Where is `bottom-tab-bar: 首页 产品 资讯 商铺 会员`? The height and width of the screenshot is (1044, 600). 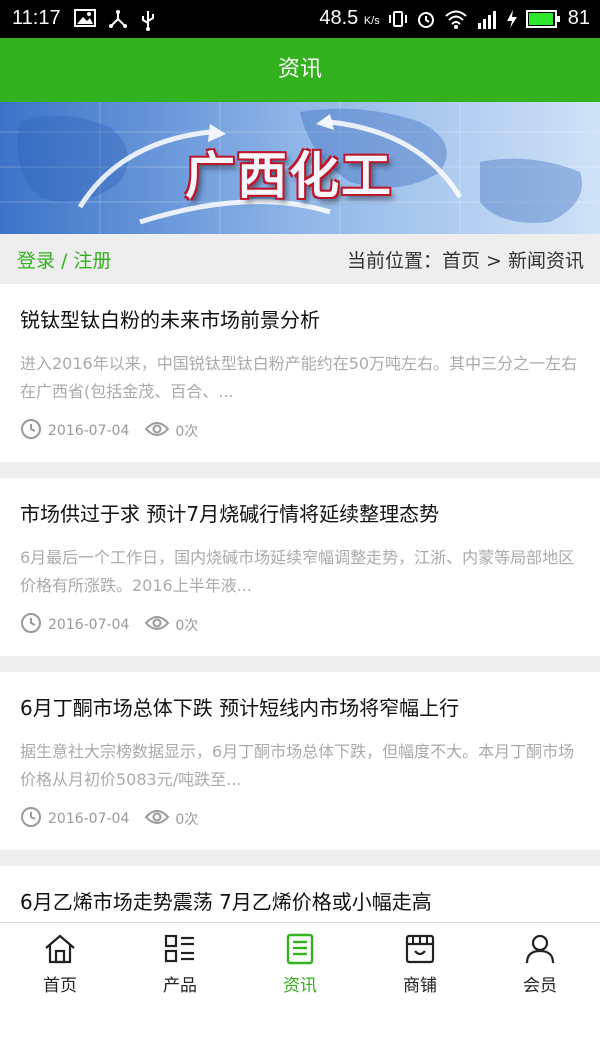 bottom-tab-bar: 首页 产品 资讯 商铺 会员 is located at coordinates (300, 961).